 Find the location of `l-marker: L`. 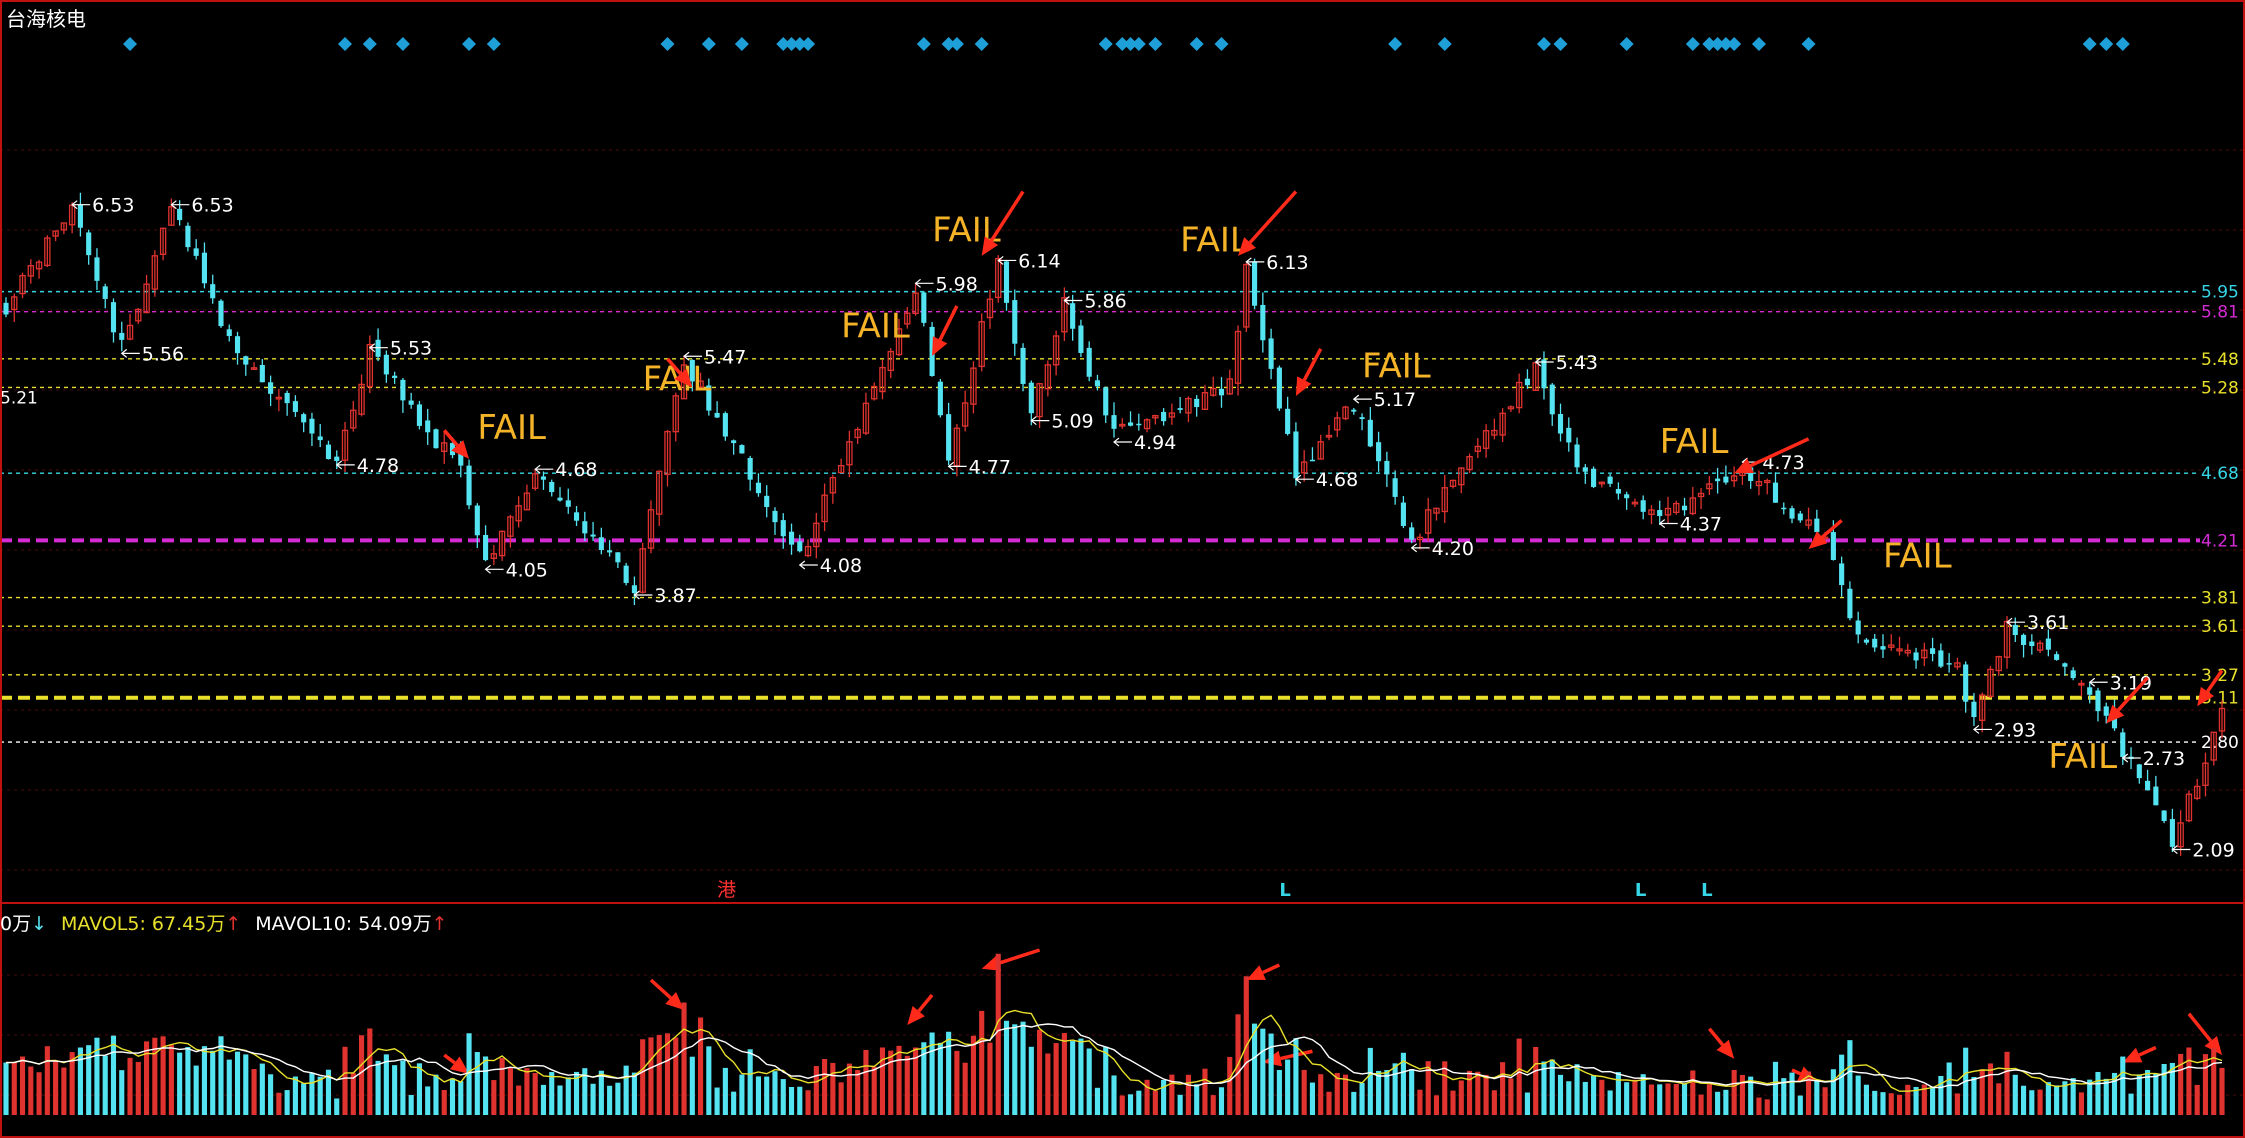

l-marker: L is located at coordinates (1706, 890).